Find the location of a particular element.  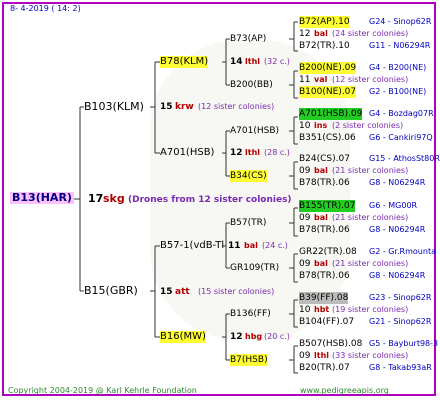

g2-queen: B16(MW) is located at coordinates (183, 337).